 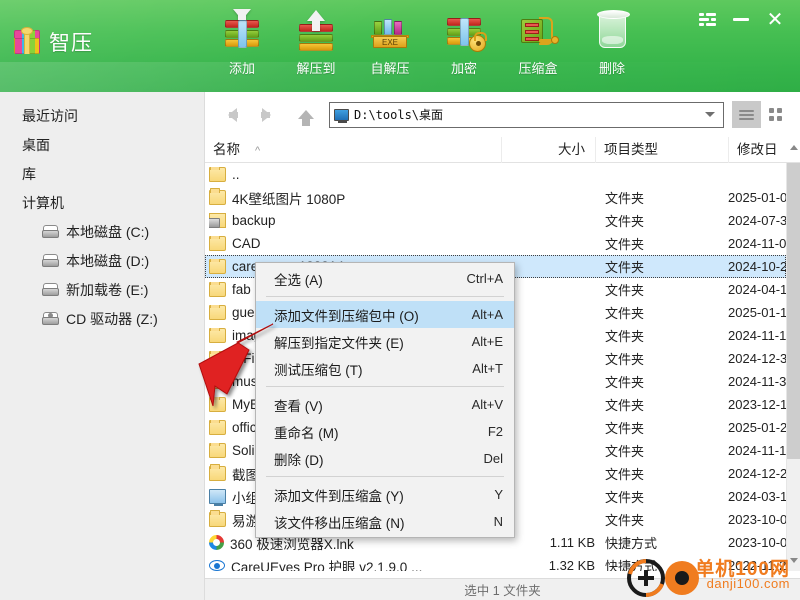 What do you see at coordinates (232, 115) in the screenshot?
I see `back-button` at bounding box center [232, 115].